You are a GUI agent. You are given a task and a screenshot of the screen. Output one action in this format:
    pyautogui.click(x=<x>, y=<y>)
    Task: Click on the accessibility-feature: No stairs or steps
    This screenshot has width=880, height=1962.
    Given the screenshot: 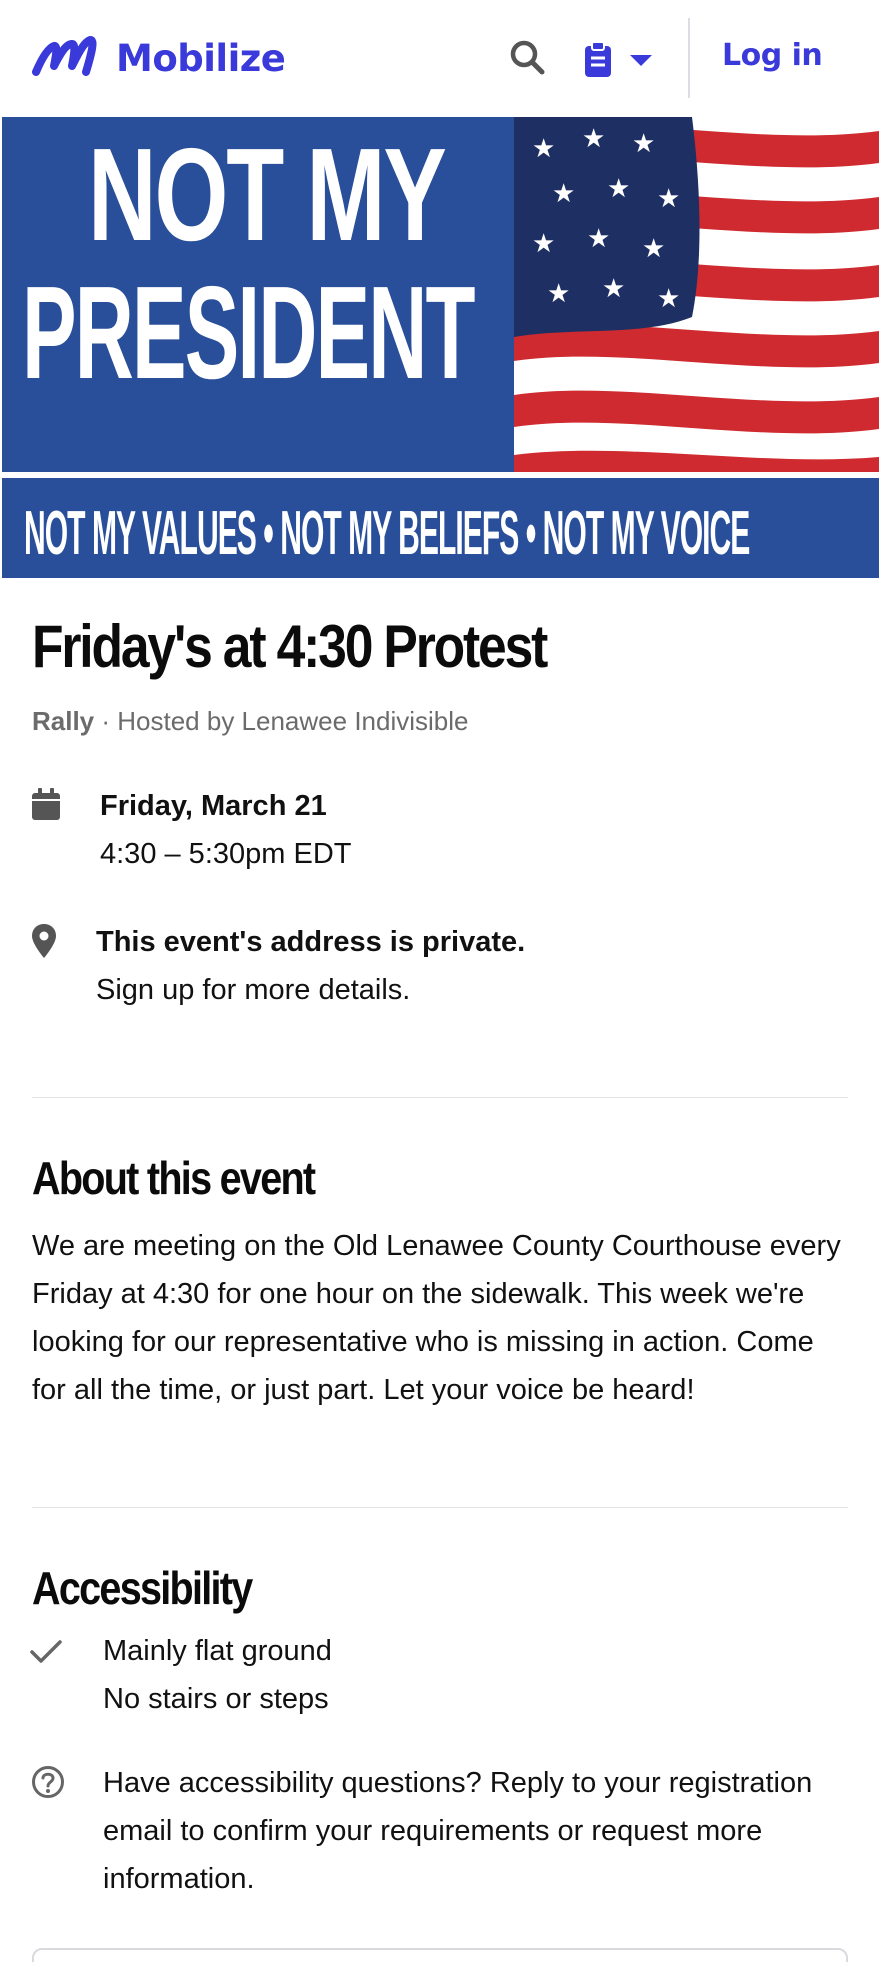 What is the action you would take?
    pyautogui.click(x=216, y=1699)
    